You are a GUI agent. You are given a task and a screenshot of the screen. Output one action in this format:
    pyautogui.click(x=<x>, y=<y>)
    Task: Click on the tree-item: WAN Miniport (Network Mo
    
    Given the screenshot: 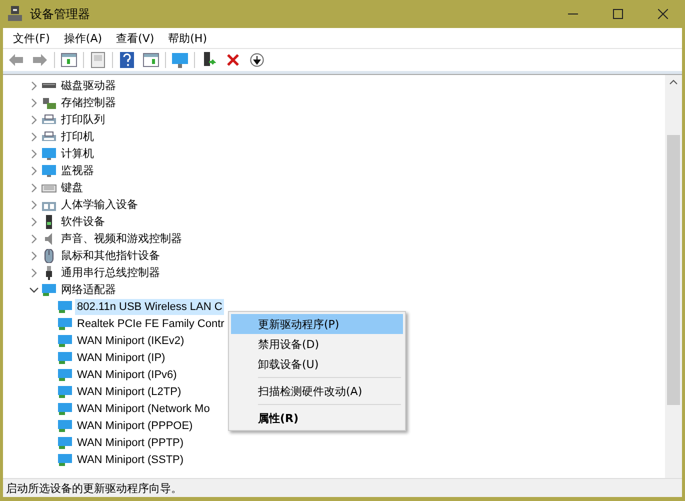 What is the action you would take?
    pyautogui.click(x=143, y=408)
    